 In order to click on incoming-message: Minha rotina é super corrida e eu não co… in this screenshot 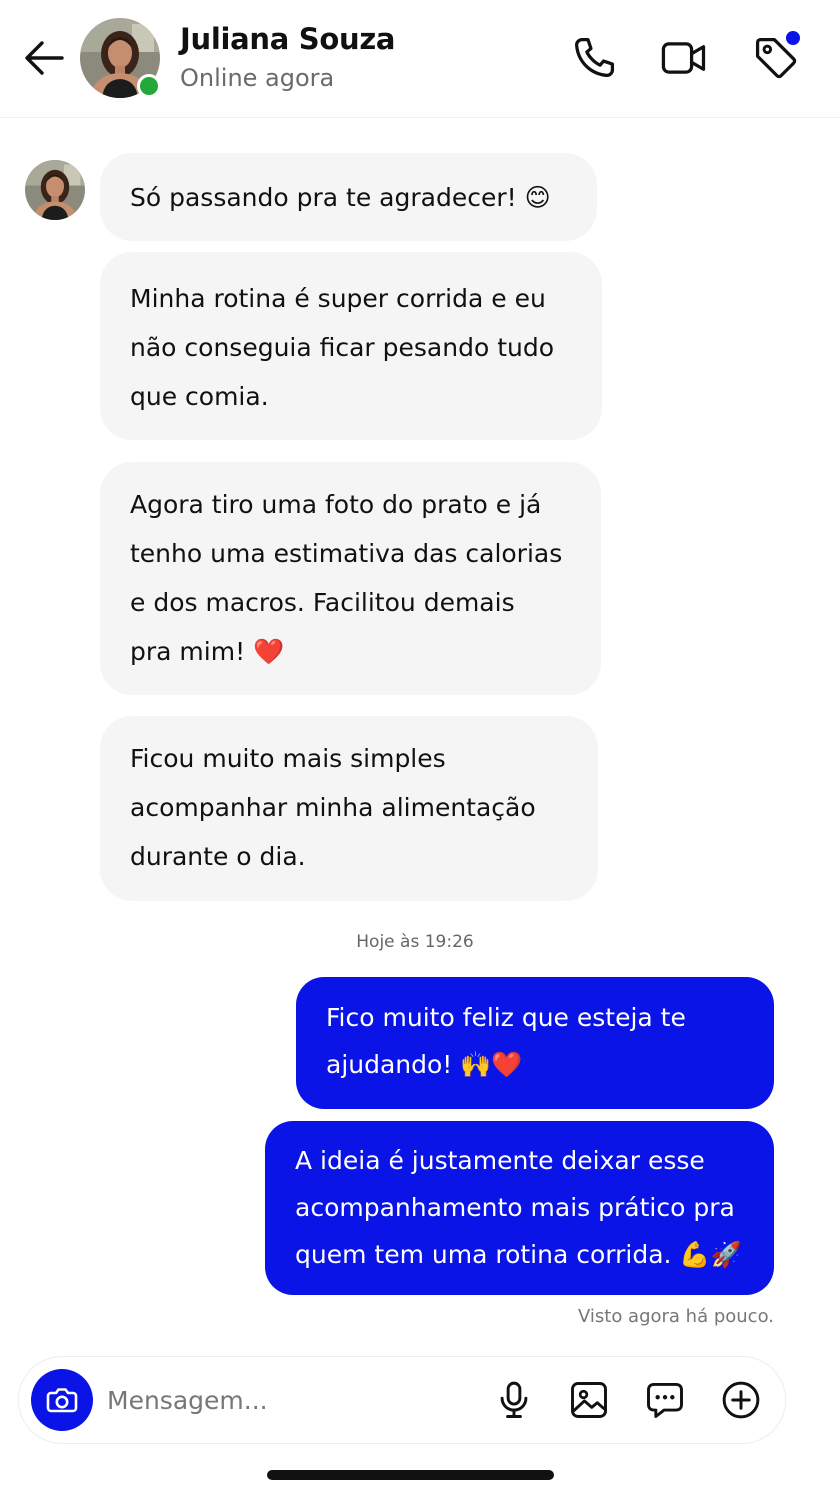, I will do `click(351, 346)`.